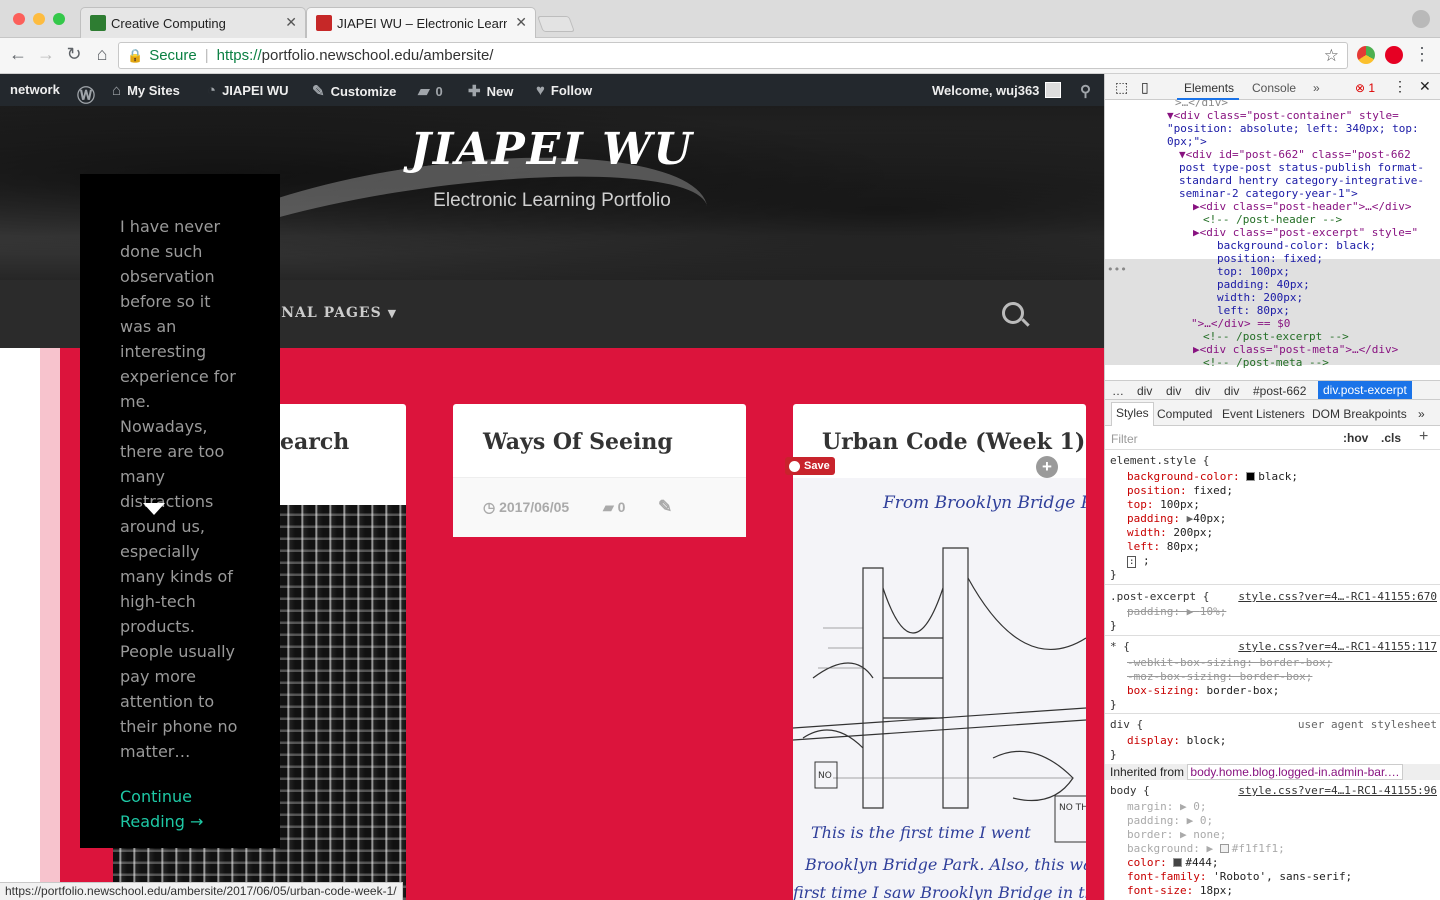 The image size is (1440, 900). Describe the element at coordinates (1176, 519) in the screenshot. I see `style-declaration: padding: ▶40px;` at that location.